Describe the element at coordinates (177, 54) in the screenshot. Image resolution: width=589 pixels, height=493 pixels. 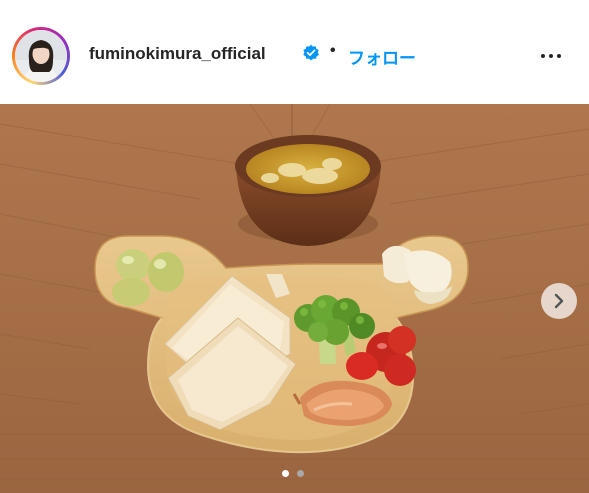
I see `username-link: fuminokimura_official` at that location.